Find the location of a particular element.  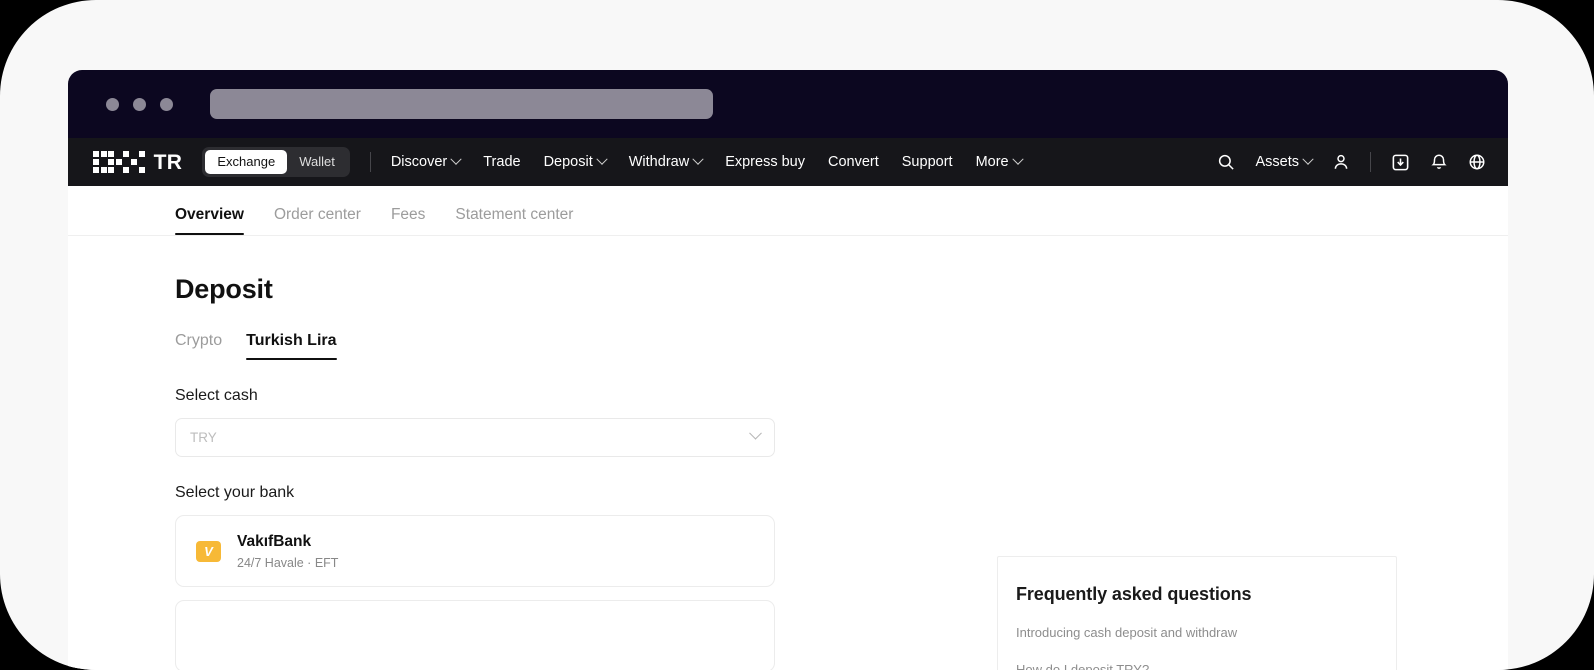

asset-tab-turkish-lira: Turkish Lira is located at coordinates (291, 346).